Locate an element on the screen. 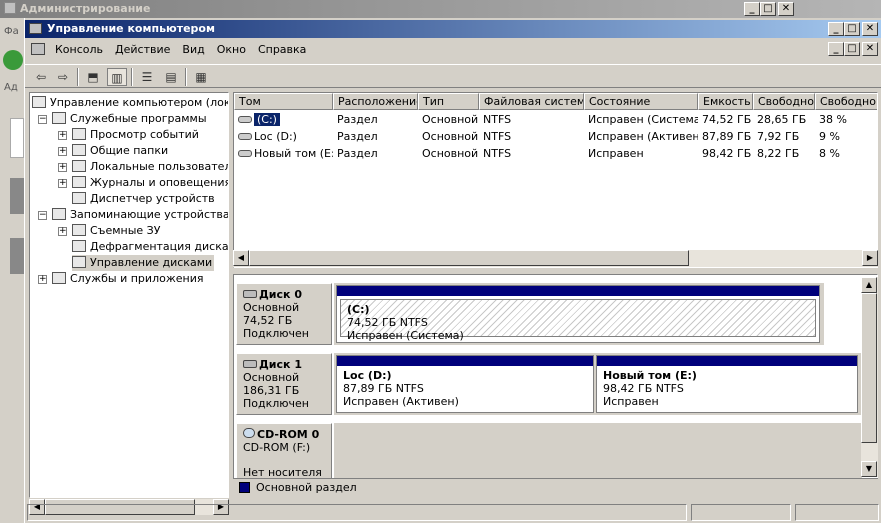  cdrom-0-label: CD-ROM 0 CD-ROM (F:) Нет носителя is located at coordinates (284, 453).